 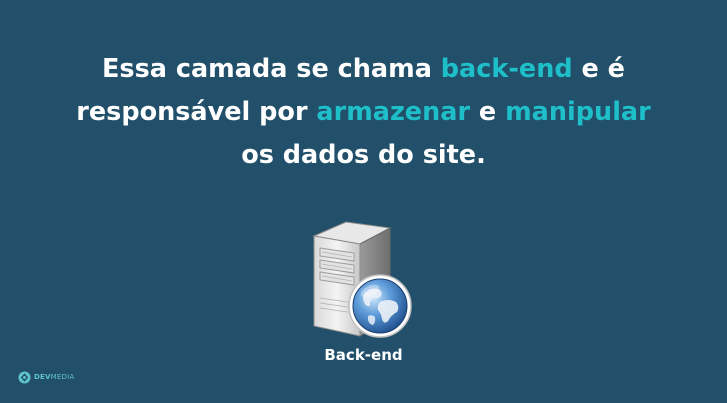 What do you see at coordinates (196, 112) in the screenshot?
I see `headline-text: responsável por` at bounding box center [196, 112].